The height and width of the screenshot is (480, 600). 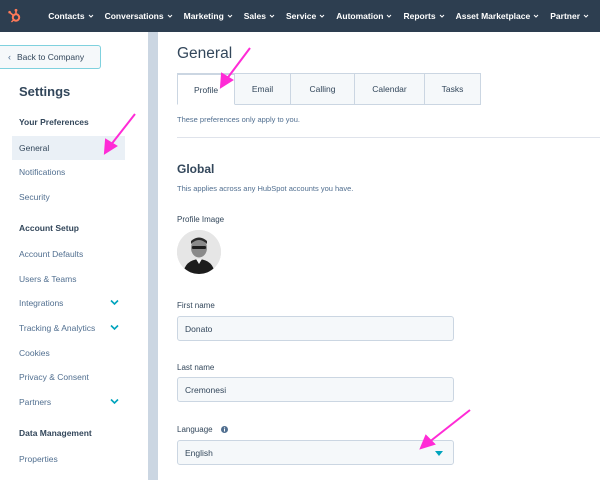 I want to click on nav-label: Contacts, so click(x=66, y=16).